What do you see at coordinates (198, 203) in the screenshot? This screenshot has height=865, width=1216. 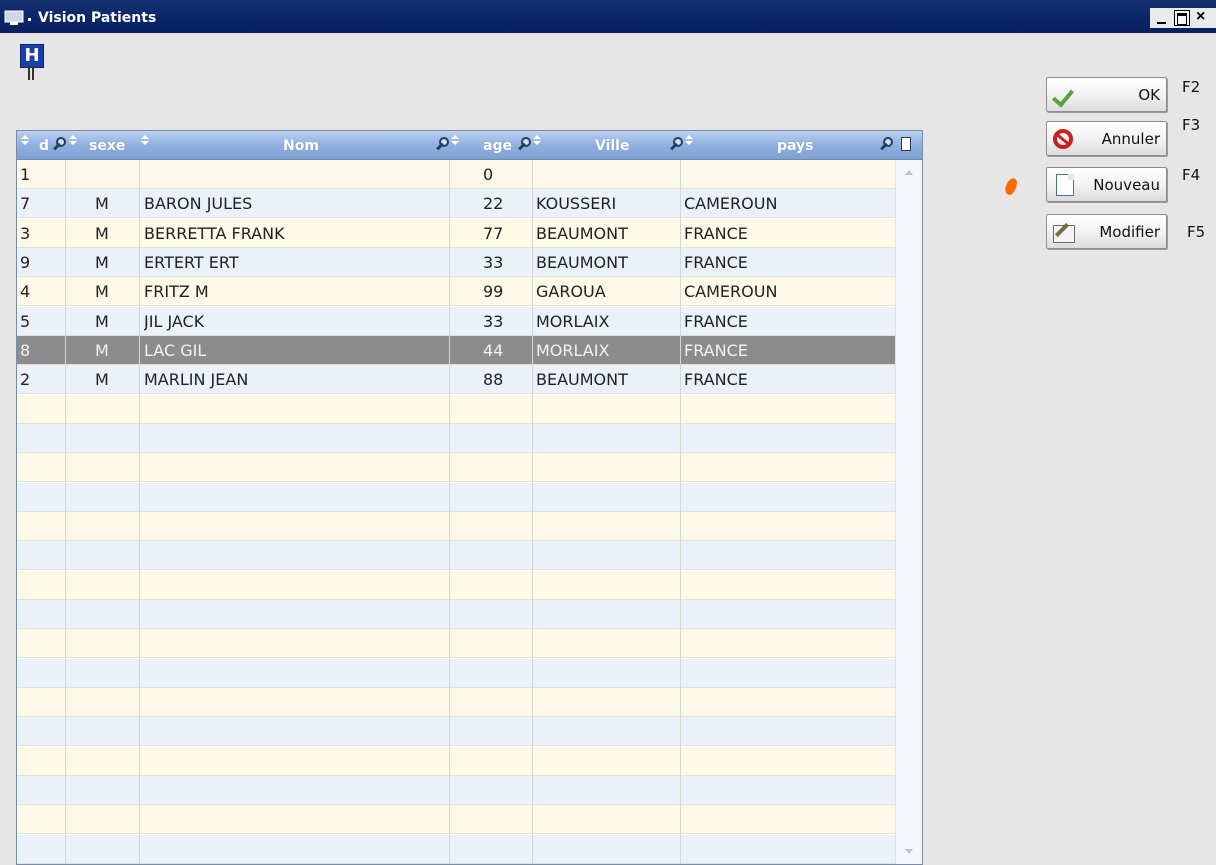 I see `cell-nom: BARON JULES` at bounding box center [198, 203].